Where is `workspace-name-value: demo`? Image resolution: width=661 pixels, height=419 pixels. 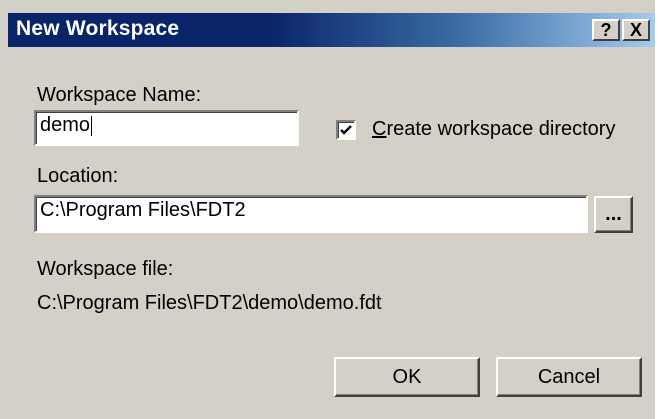 workspace-name-value: demo is located at coordinates (65, 125).